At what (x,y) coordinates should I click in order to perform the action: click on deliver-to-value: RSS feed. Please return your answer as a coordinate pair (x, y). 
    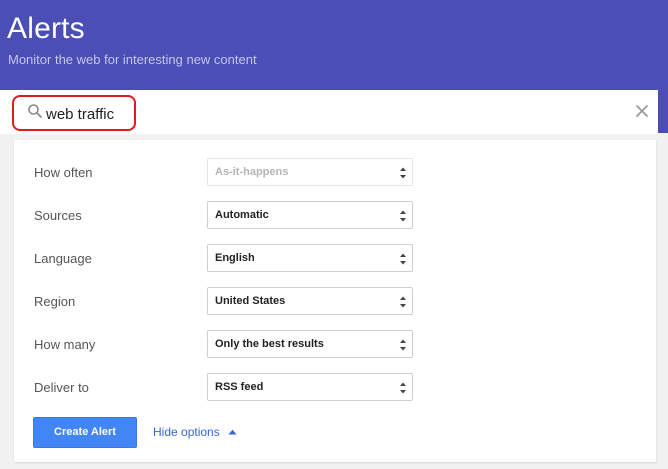
    Looking at the image, I should click on (239, 387).